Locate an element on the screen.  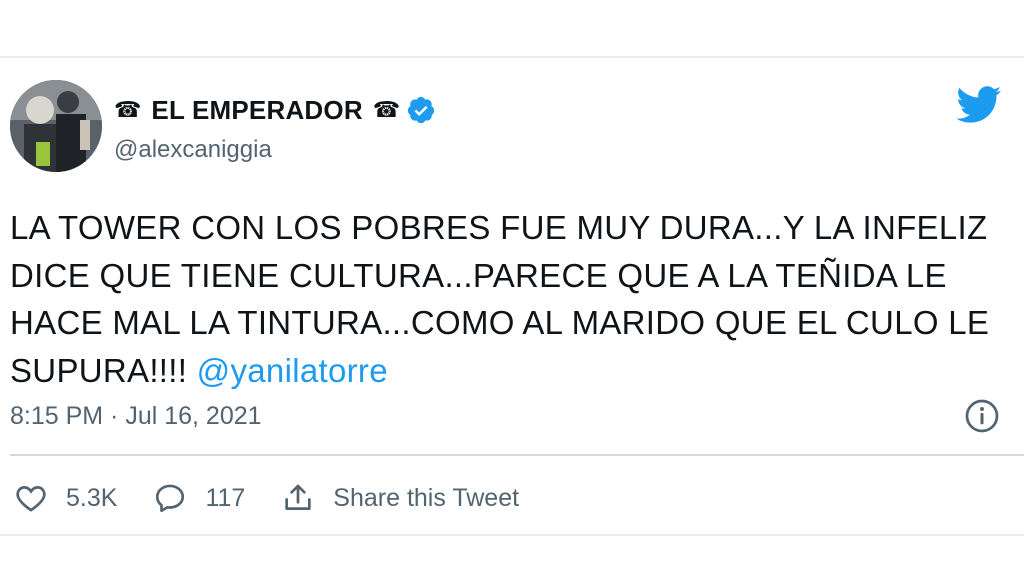
verified-badge-icon is located at coordinates (421, 110).